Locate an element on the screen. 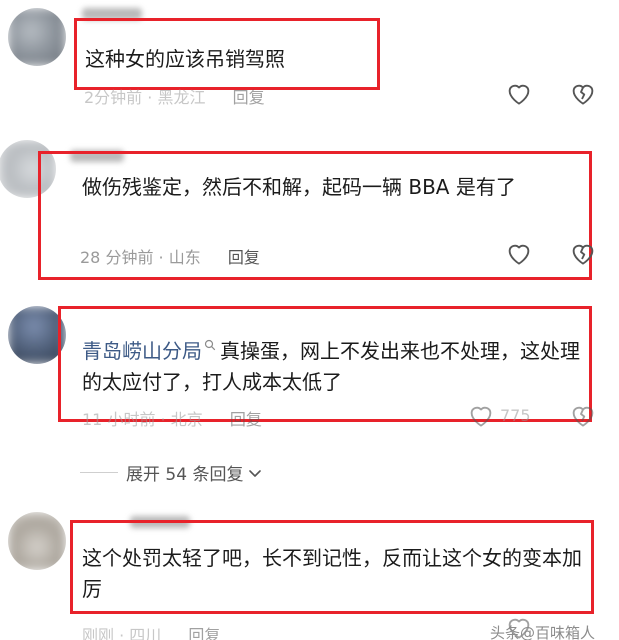  comment-time: 2分钟前 is located at coordinates (113, 97).